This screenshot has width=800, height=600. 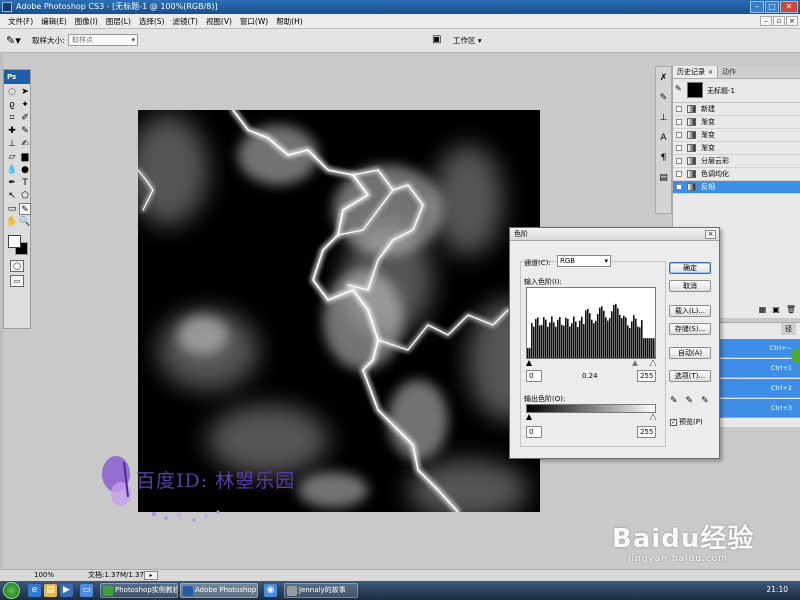 I want to click on history-row: 色调均化, so click(x=736, y=174).